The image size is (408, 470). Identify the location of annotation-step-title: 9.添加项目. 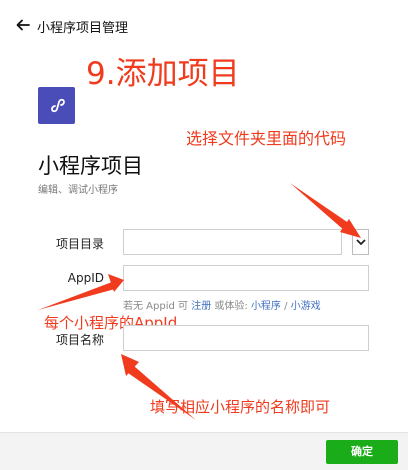
(163, 74).